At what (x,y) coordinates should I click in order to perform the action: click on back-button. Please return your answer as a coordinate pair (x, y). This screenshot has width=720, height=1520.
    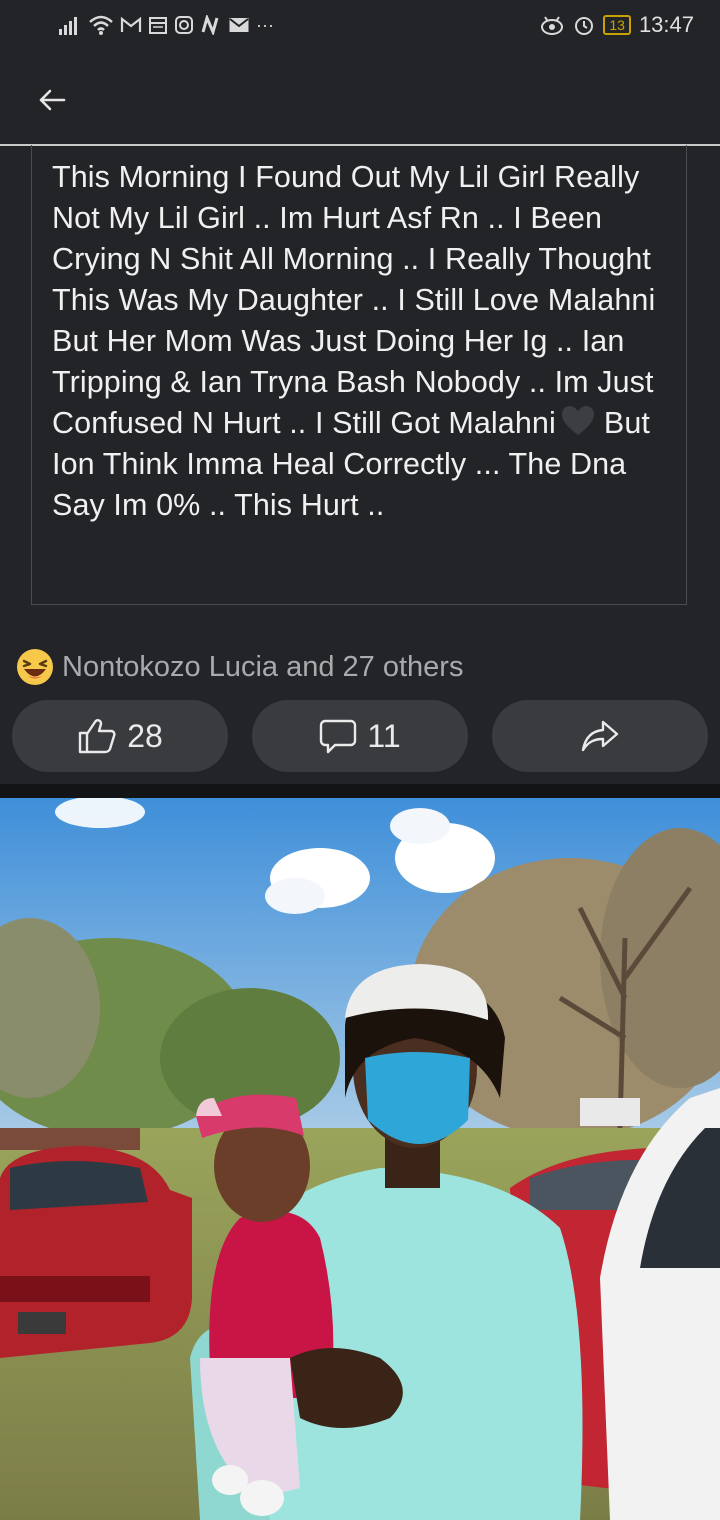
    Looking at the image, I should click on (52, 100).